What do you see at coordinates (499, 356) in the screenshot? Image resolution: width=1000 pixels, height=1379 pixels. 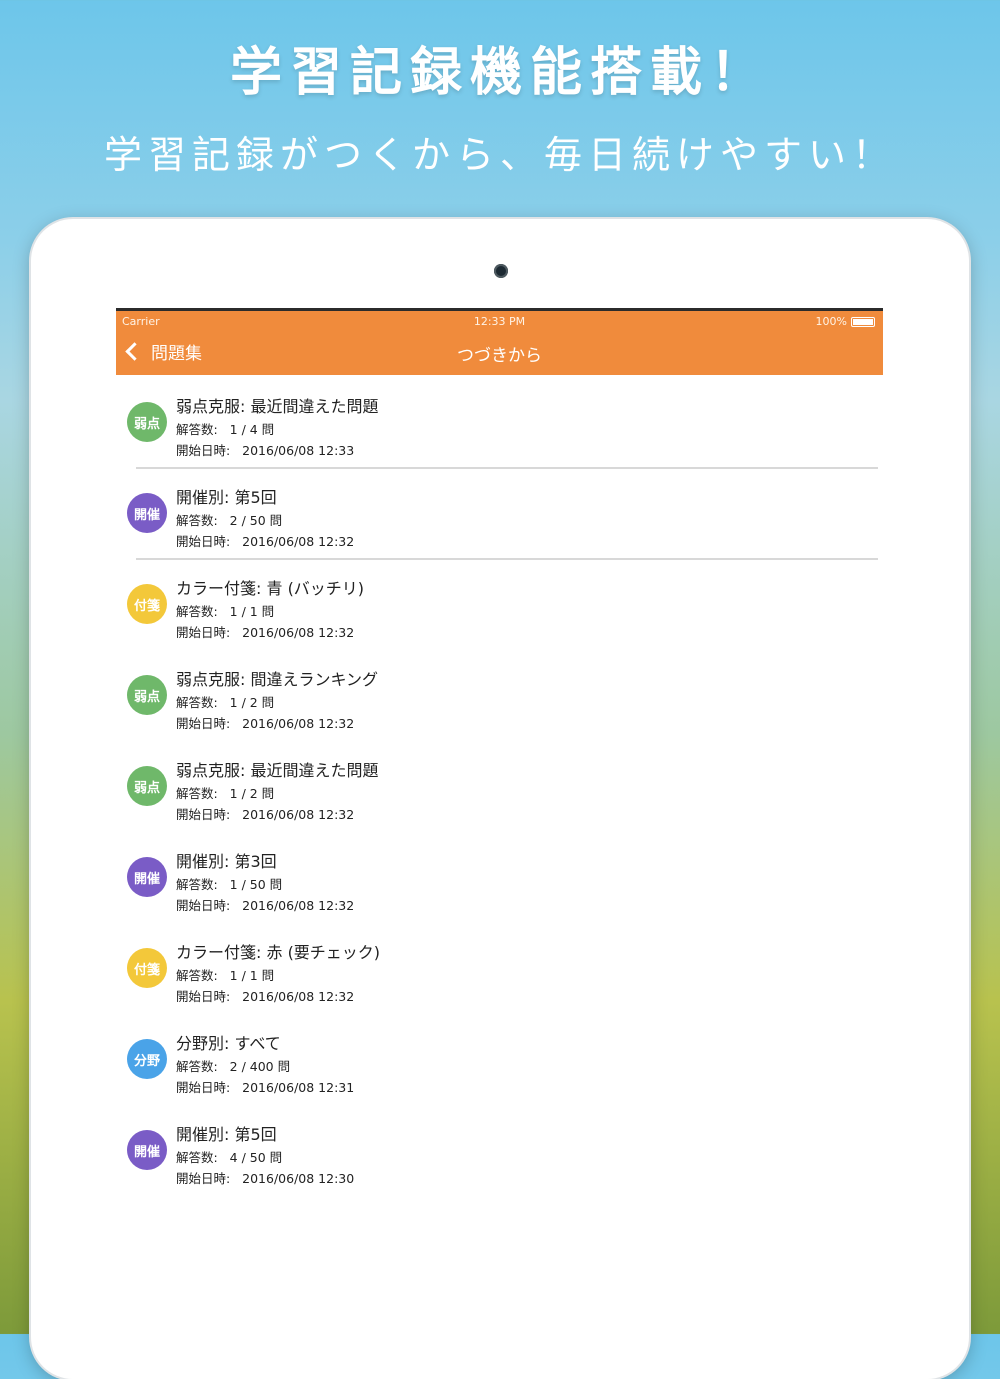 I see `page-title: つづきから` at bounding box center [499, 356].